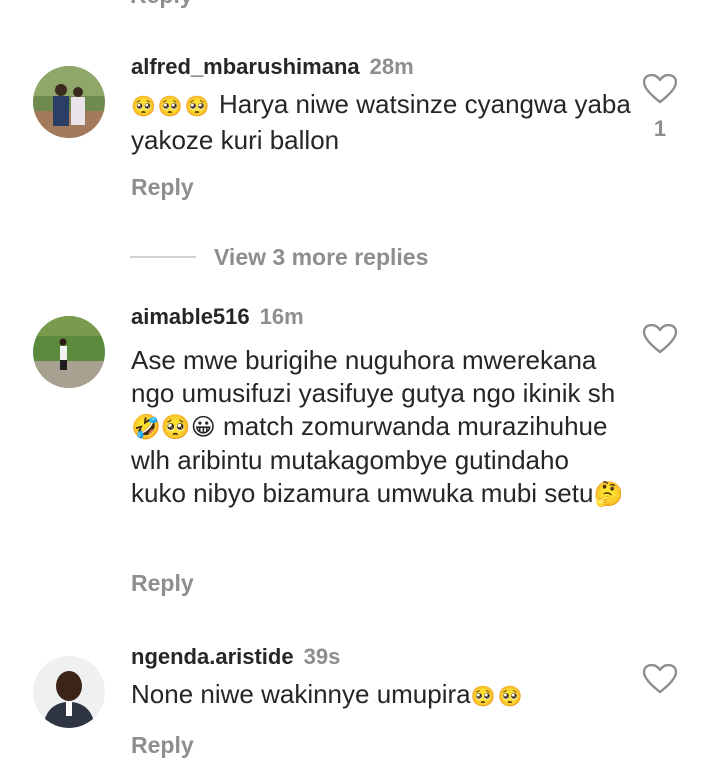  Describe the element at coordinates (497, 697) in the screenshot. I see `pleading-face-emoji-icon: 🥺🥺` at that location.